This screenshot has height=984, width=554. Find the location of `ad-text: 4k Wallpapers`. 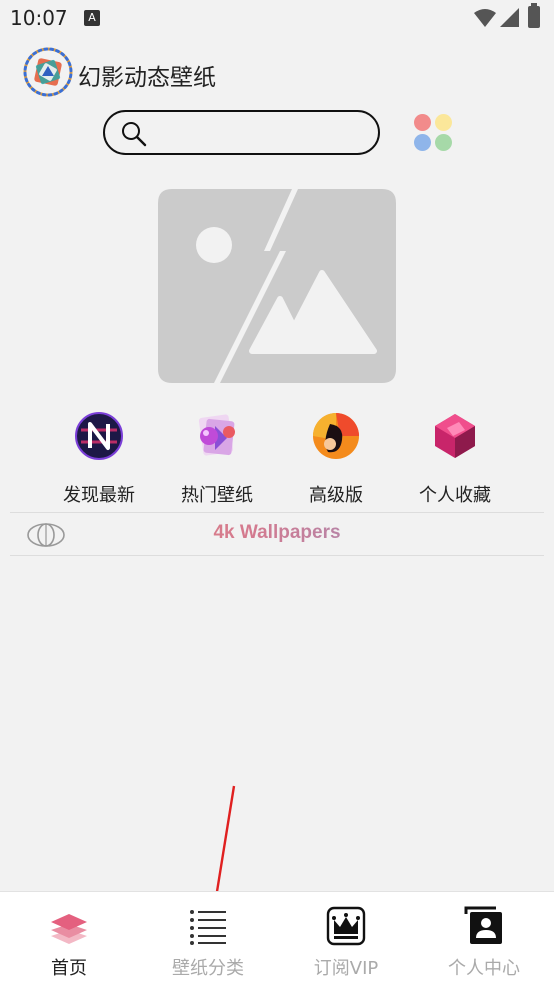

ad-text: 4k Wallpapers is located at coordinates (277, 533).